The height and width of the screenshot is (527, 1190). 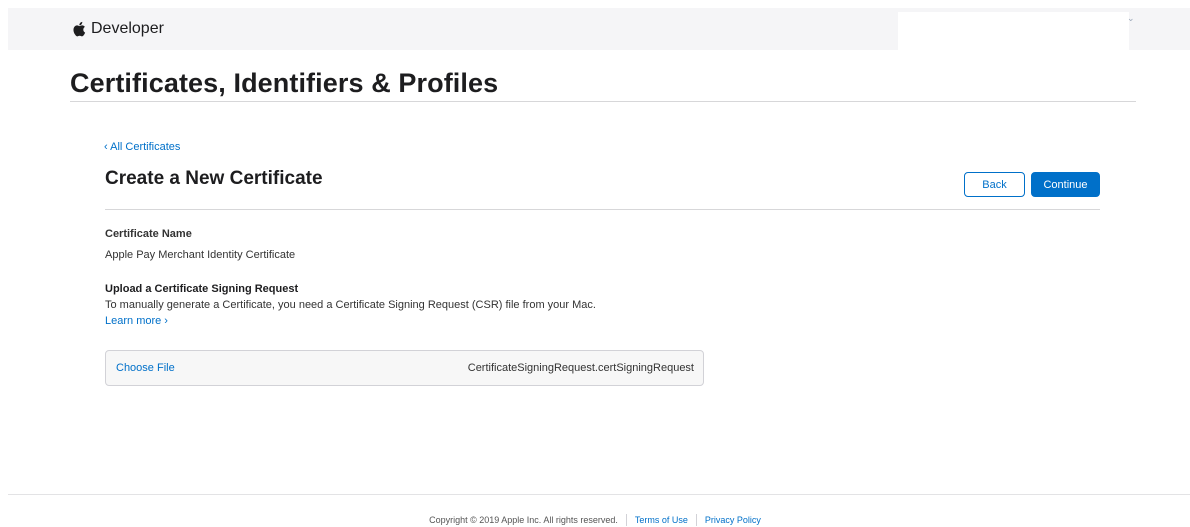 I want to click on footer-divider, so click(x=599, y=494).